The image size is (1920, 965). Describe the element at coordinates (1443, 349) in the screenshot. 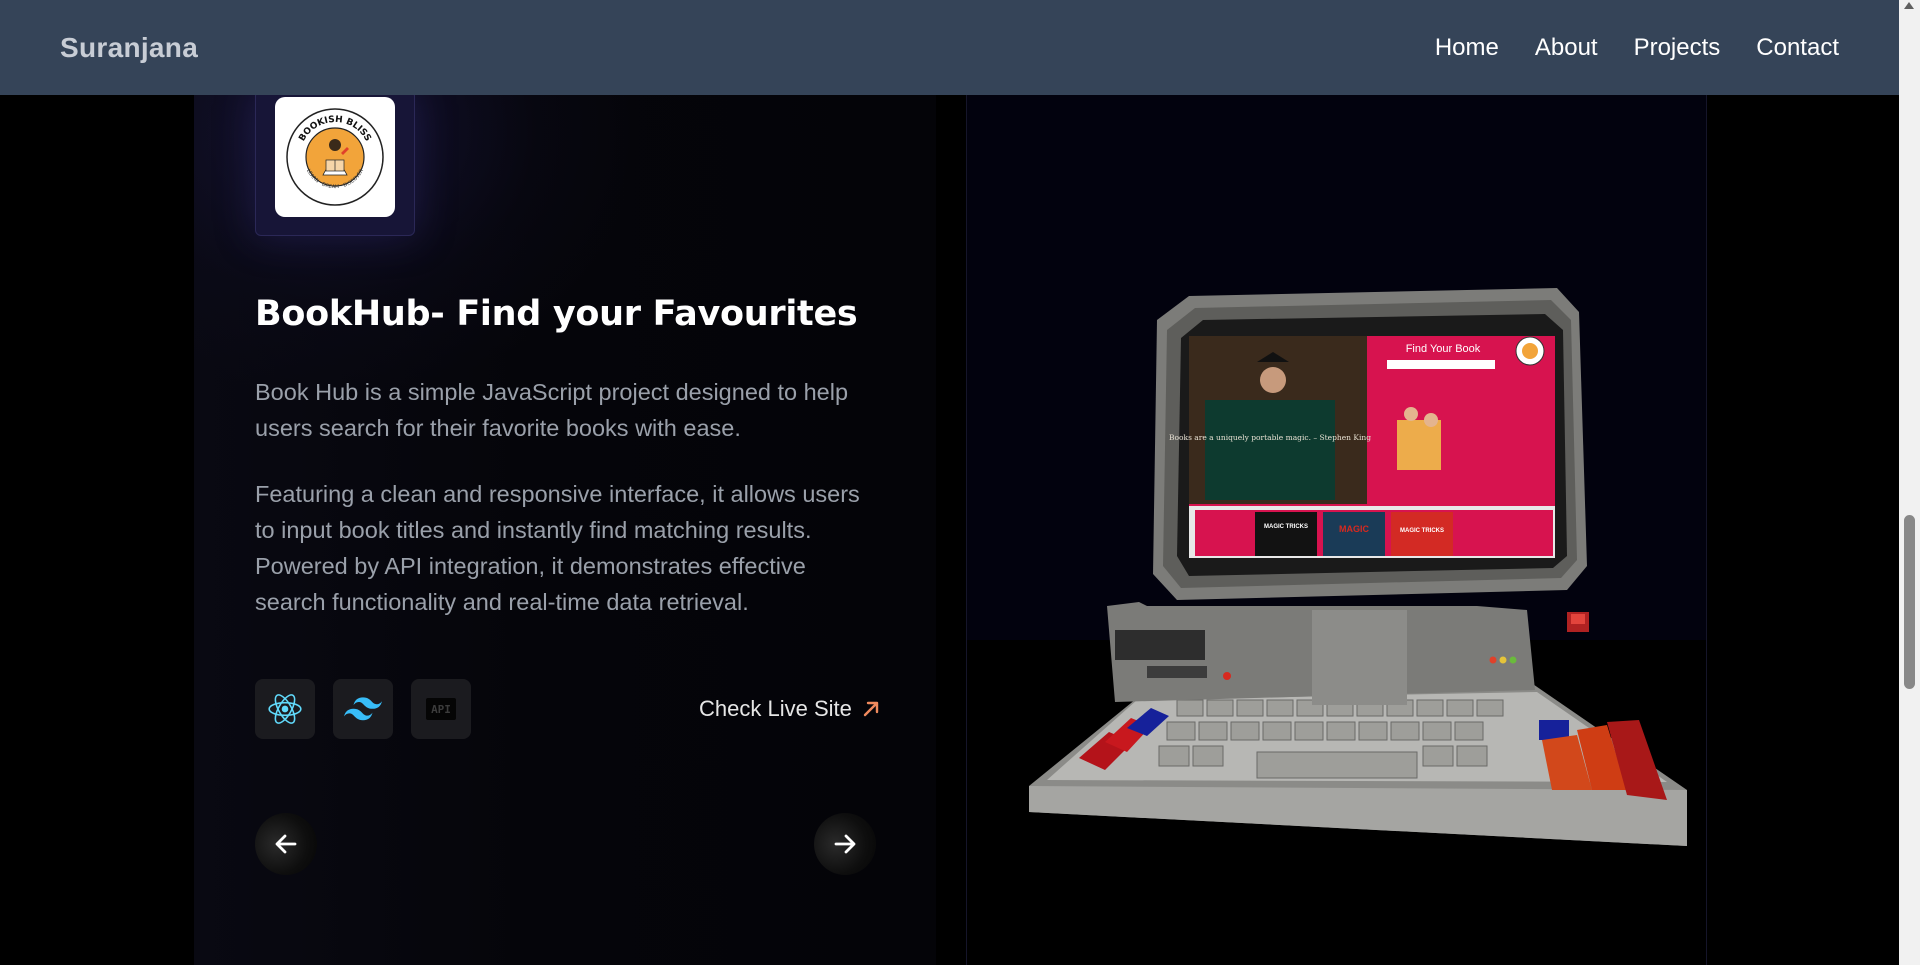

I see `svg-text: Find Your Book` at that location.